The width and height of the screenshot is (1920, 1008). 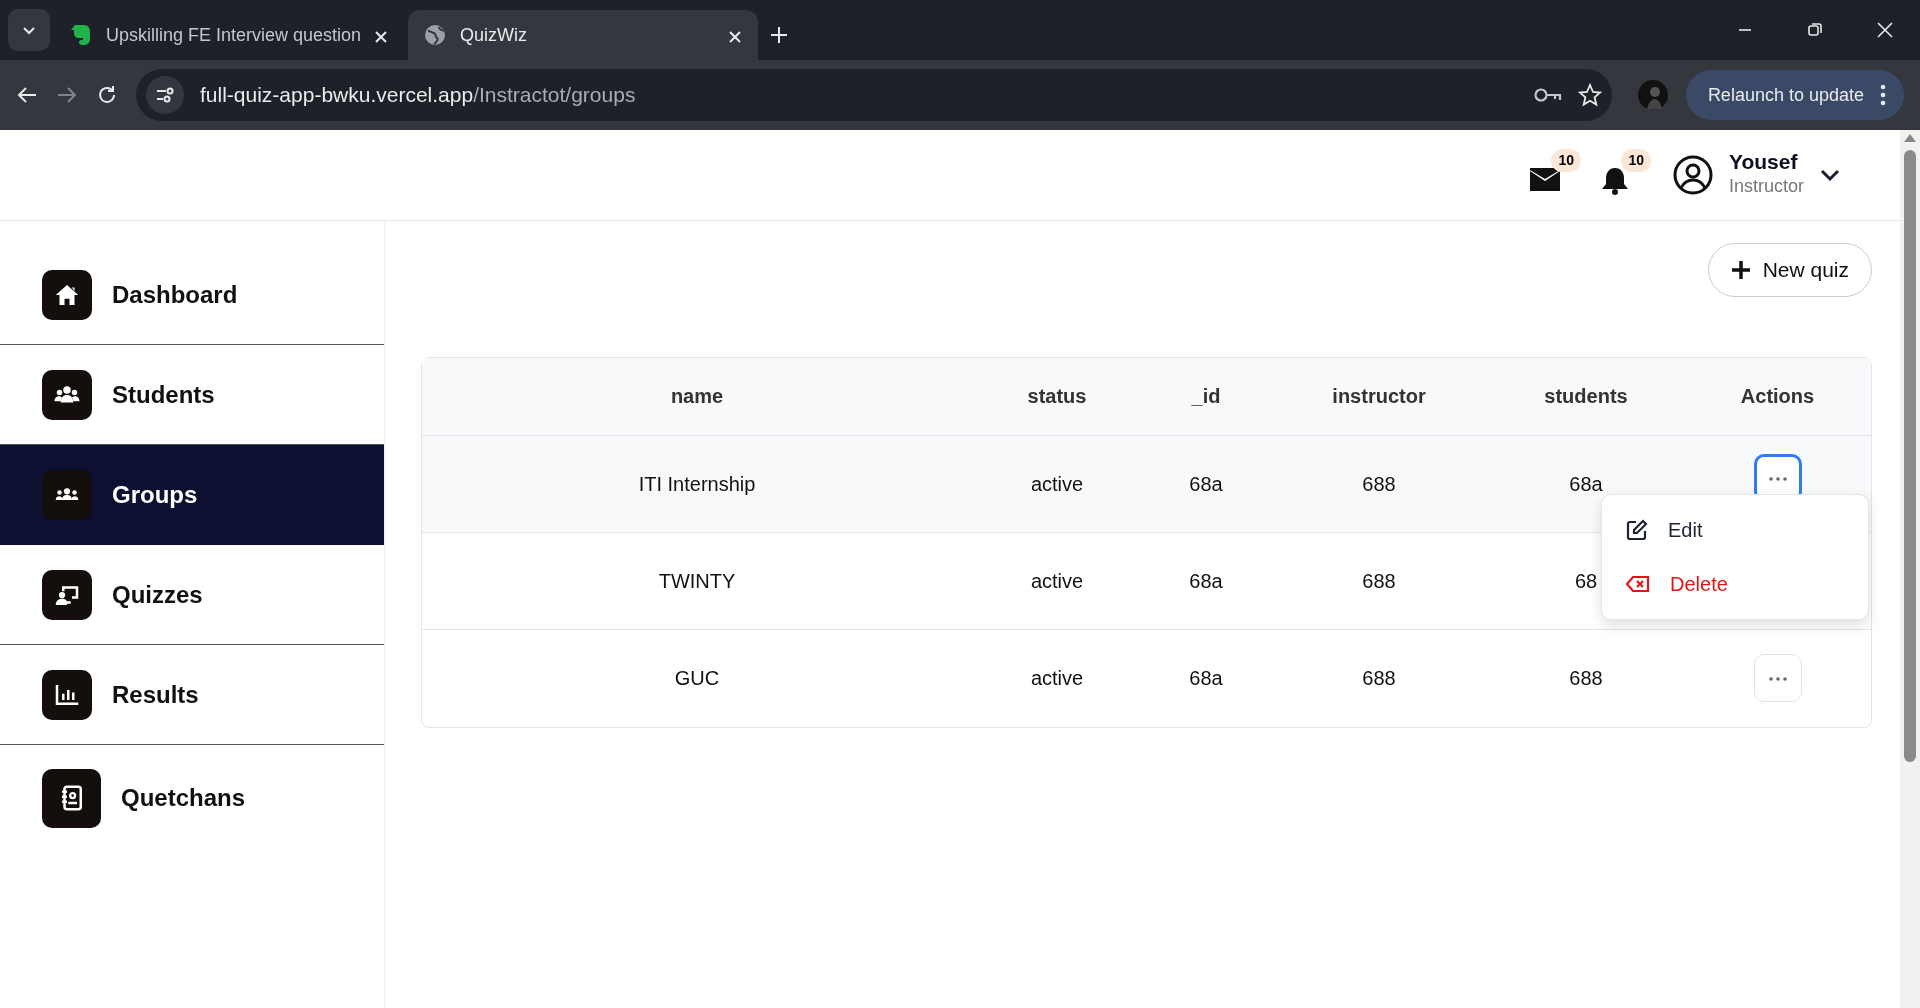 What do you see at coordinates (1379, 396) in the screenshot?
I see `column-header: instructor` at bounding box center [1379, 396].